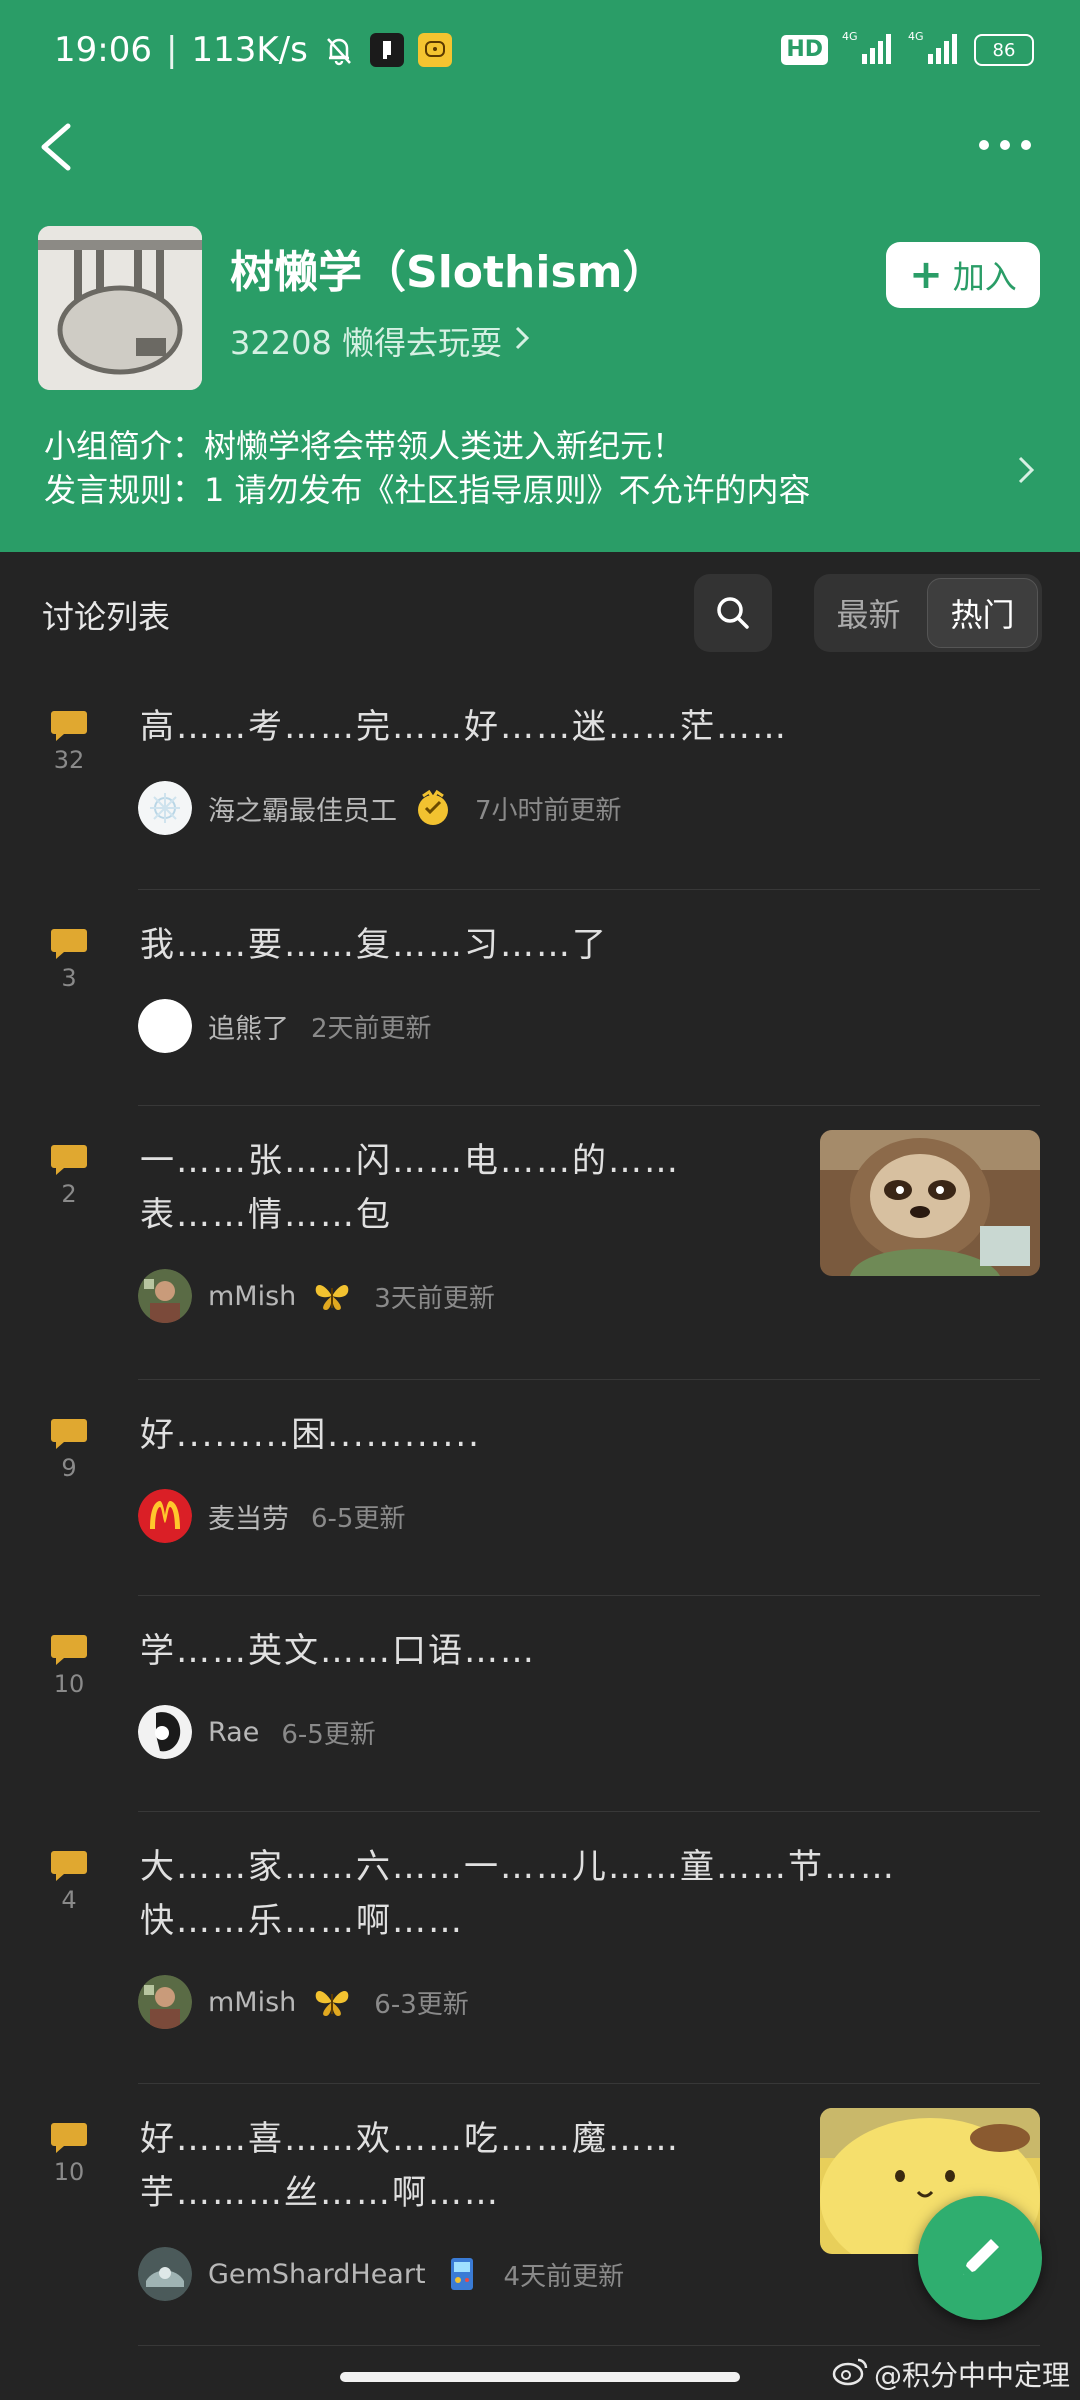 The image size is (1080, 2400). Describe the element at coordinates (934, 50) in the screenshot. I see `signal-icon-2: 4G` at that location.